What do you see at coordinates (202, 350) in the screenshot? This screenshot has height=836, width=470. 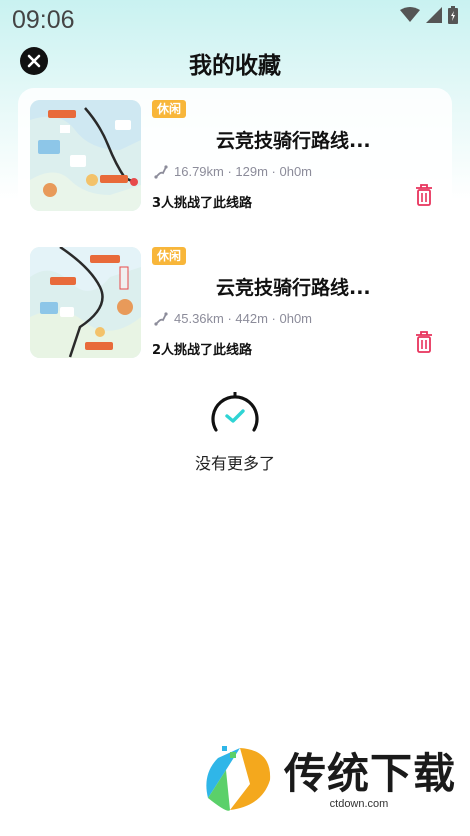 I see `challenge-count: 2人挑战了此线路` at bounding box center [202, 350].